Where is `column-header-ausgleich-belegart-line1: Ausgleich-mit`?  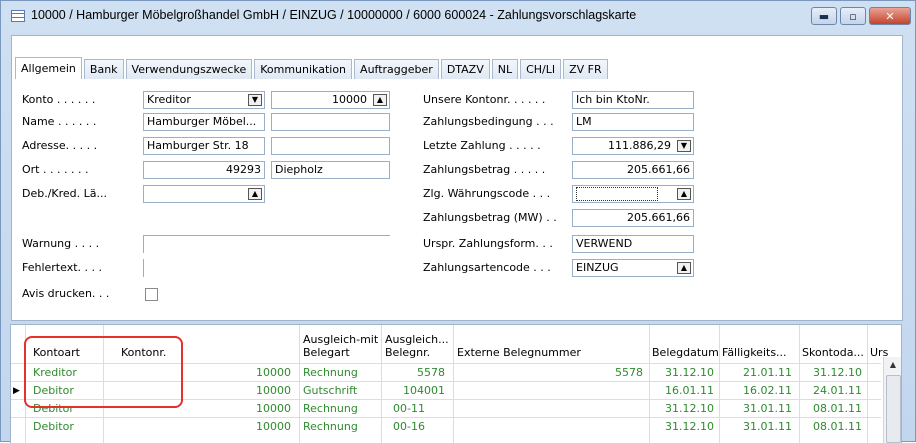
column-header-ausgleich-belegart-line1: Ausgleich-mit is located at coordinates (340, 339).